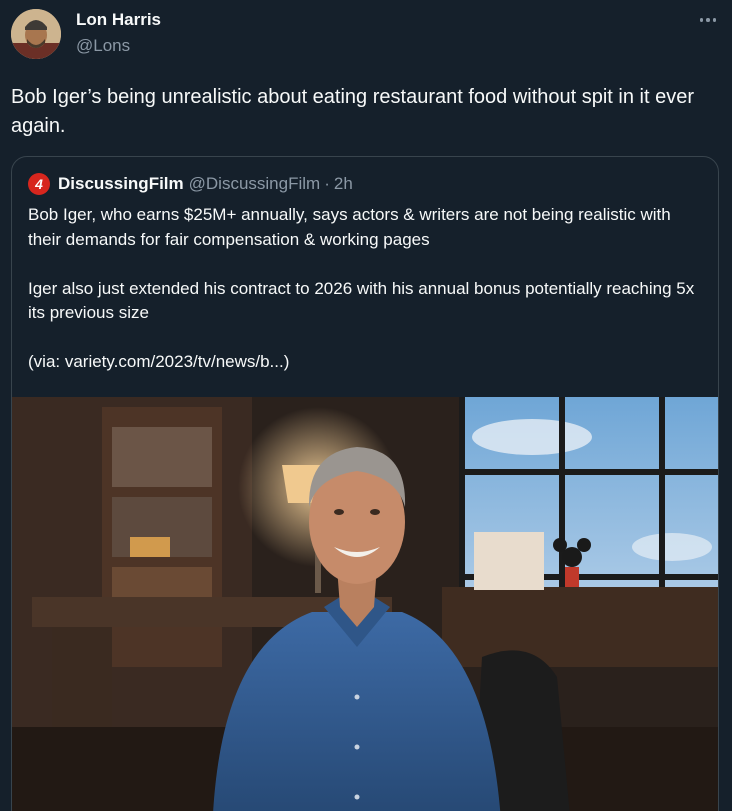 This screenshot has height=811, width=732. I want to click on discussingfilm-logo-icon: 4, so click(39, 184).